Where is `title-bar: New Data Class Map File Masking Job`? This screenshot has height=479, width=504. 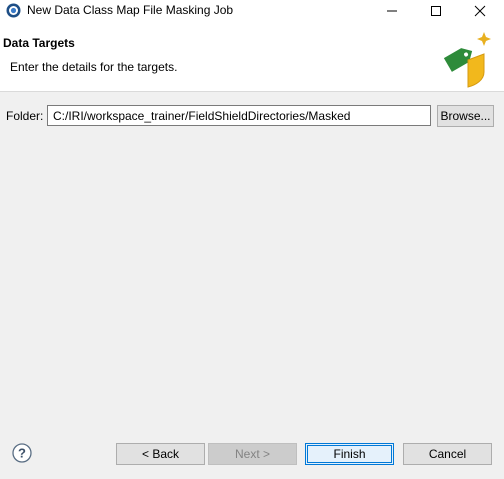 title-bar: New Data Class Map File Masking Job is located at coordinates (252, 11).